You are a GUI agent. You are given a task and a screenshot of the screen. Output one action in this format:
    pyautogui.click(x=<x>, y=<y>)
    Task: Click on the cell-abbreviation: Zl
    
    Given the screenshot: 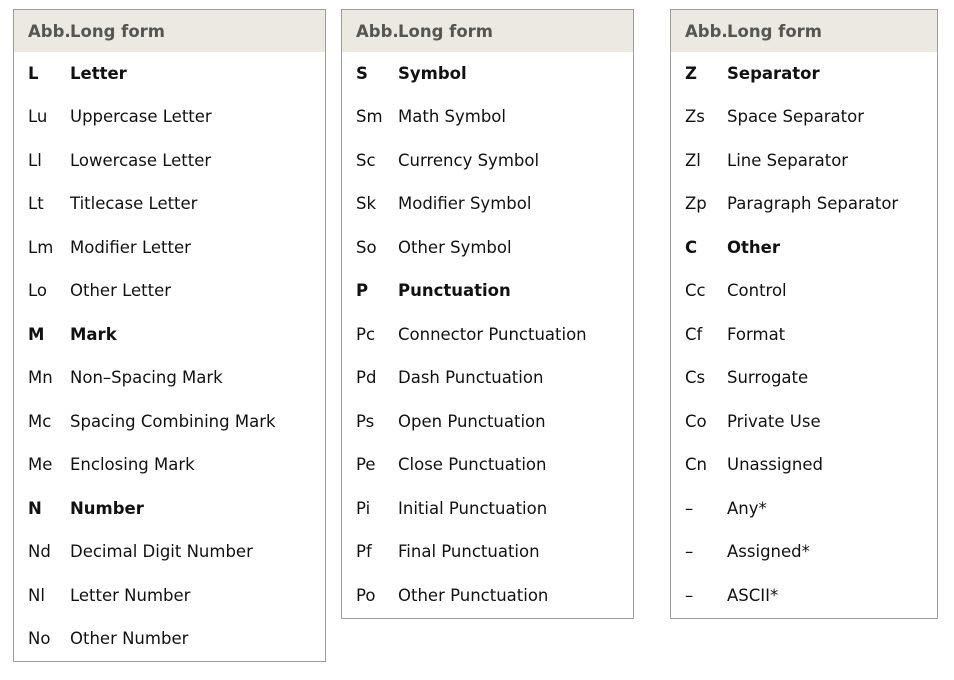 What is the action you would take?
    pyautogui.click(x=693, y=160)
    